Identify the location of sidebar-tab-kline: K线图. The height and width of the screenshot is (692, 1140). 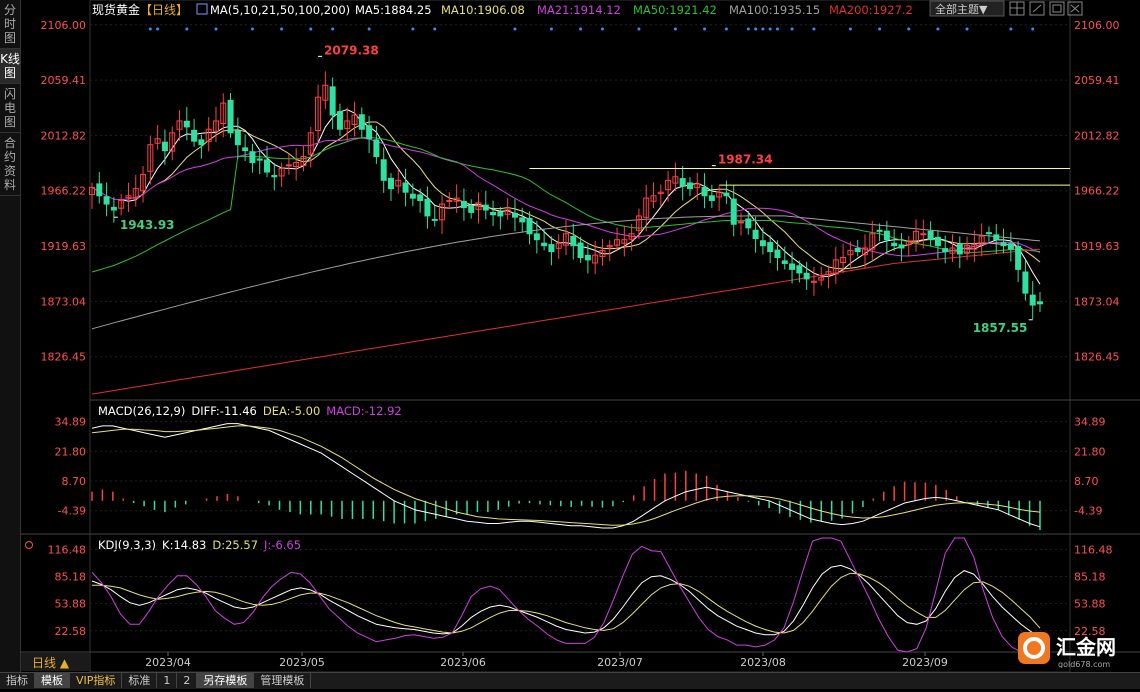
(10, 66).